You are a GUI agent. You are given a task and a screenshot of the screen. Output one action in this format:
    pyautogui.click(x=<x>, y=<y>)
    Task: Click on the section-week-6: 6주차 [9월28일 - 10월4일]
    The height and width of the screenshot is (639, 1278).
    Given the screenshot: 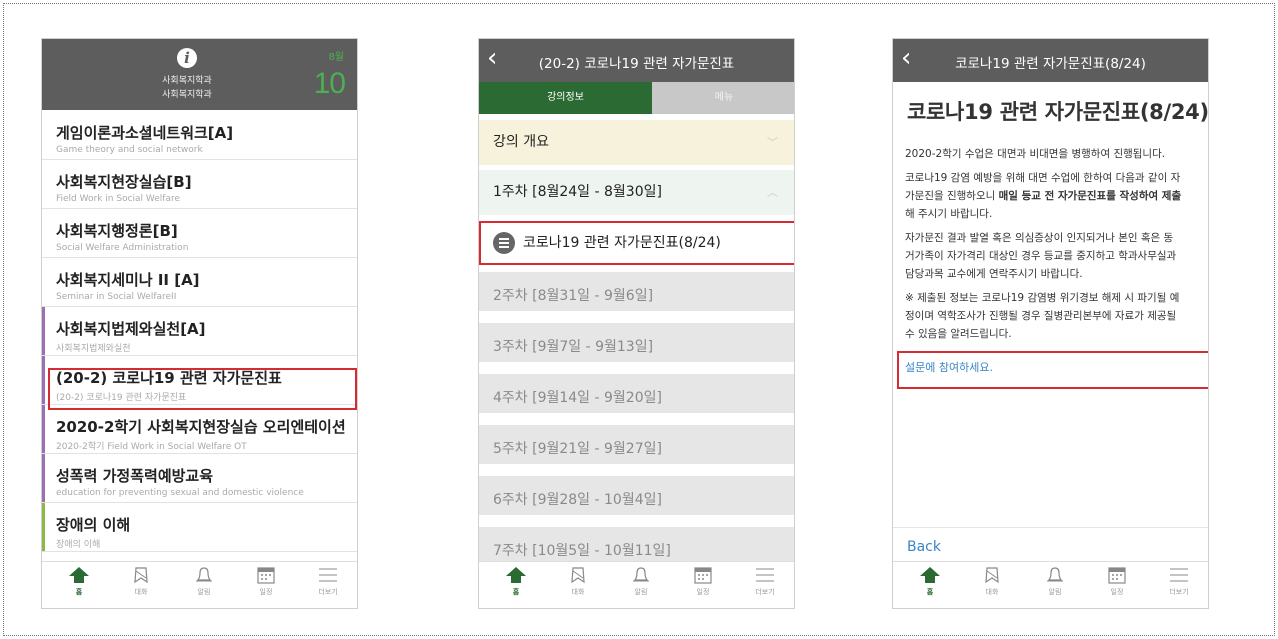 What is the action you would take?
    pyautogui.click(x=636, y=498)
    